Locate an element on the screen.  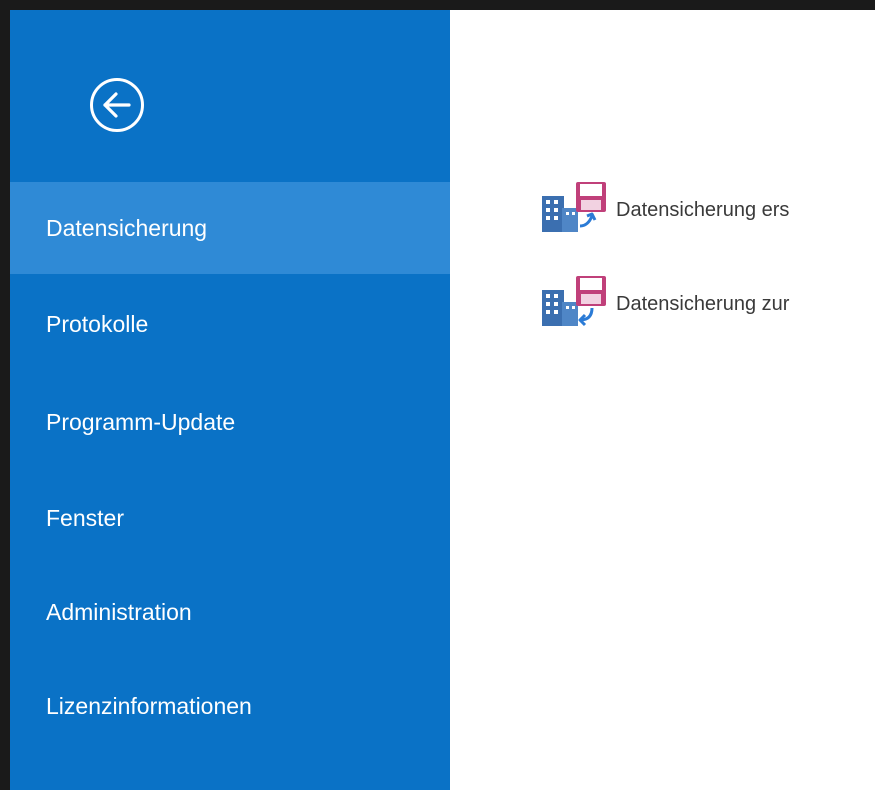
restore-backup-action: Datensicherung zur is located at coordinates (664, 304).